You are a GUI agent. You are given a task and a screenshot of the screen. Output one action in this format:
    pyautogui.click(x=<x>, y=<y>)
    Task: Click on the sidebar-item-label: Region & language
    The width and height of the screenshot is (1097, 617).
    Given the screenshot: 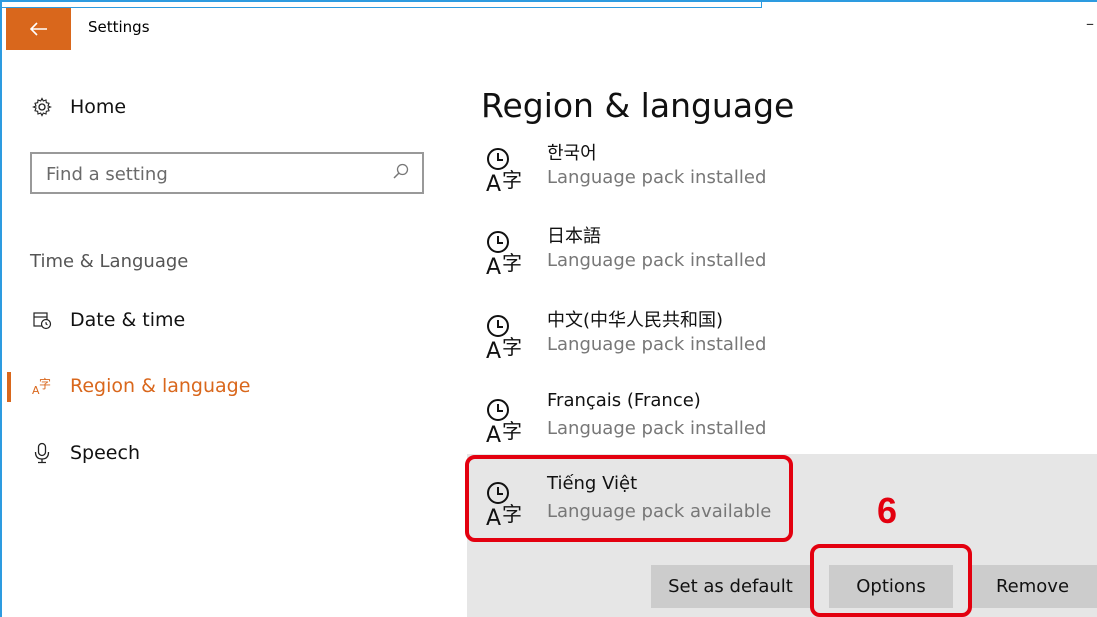 What is the action you would take?
    pyautogui.click(x=160, y=386)
    